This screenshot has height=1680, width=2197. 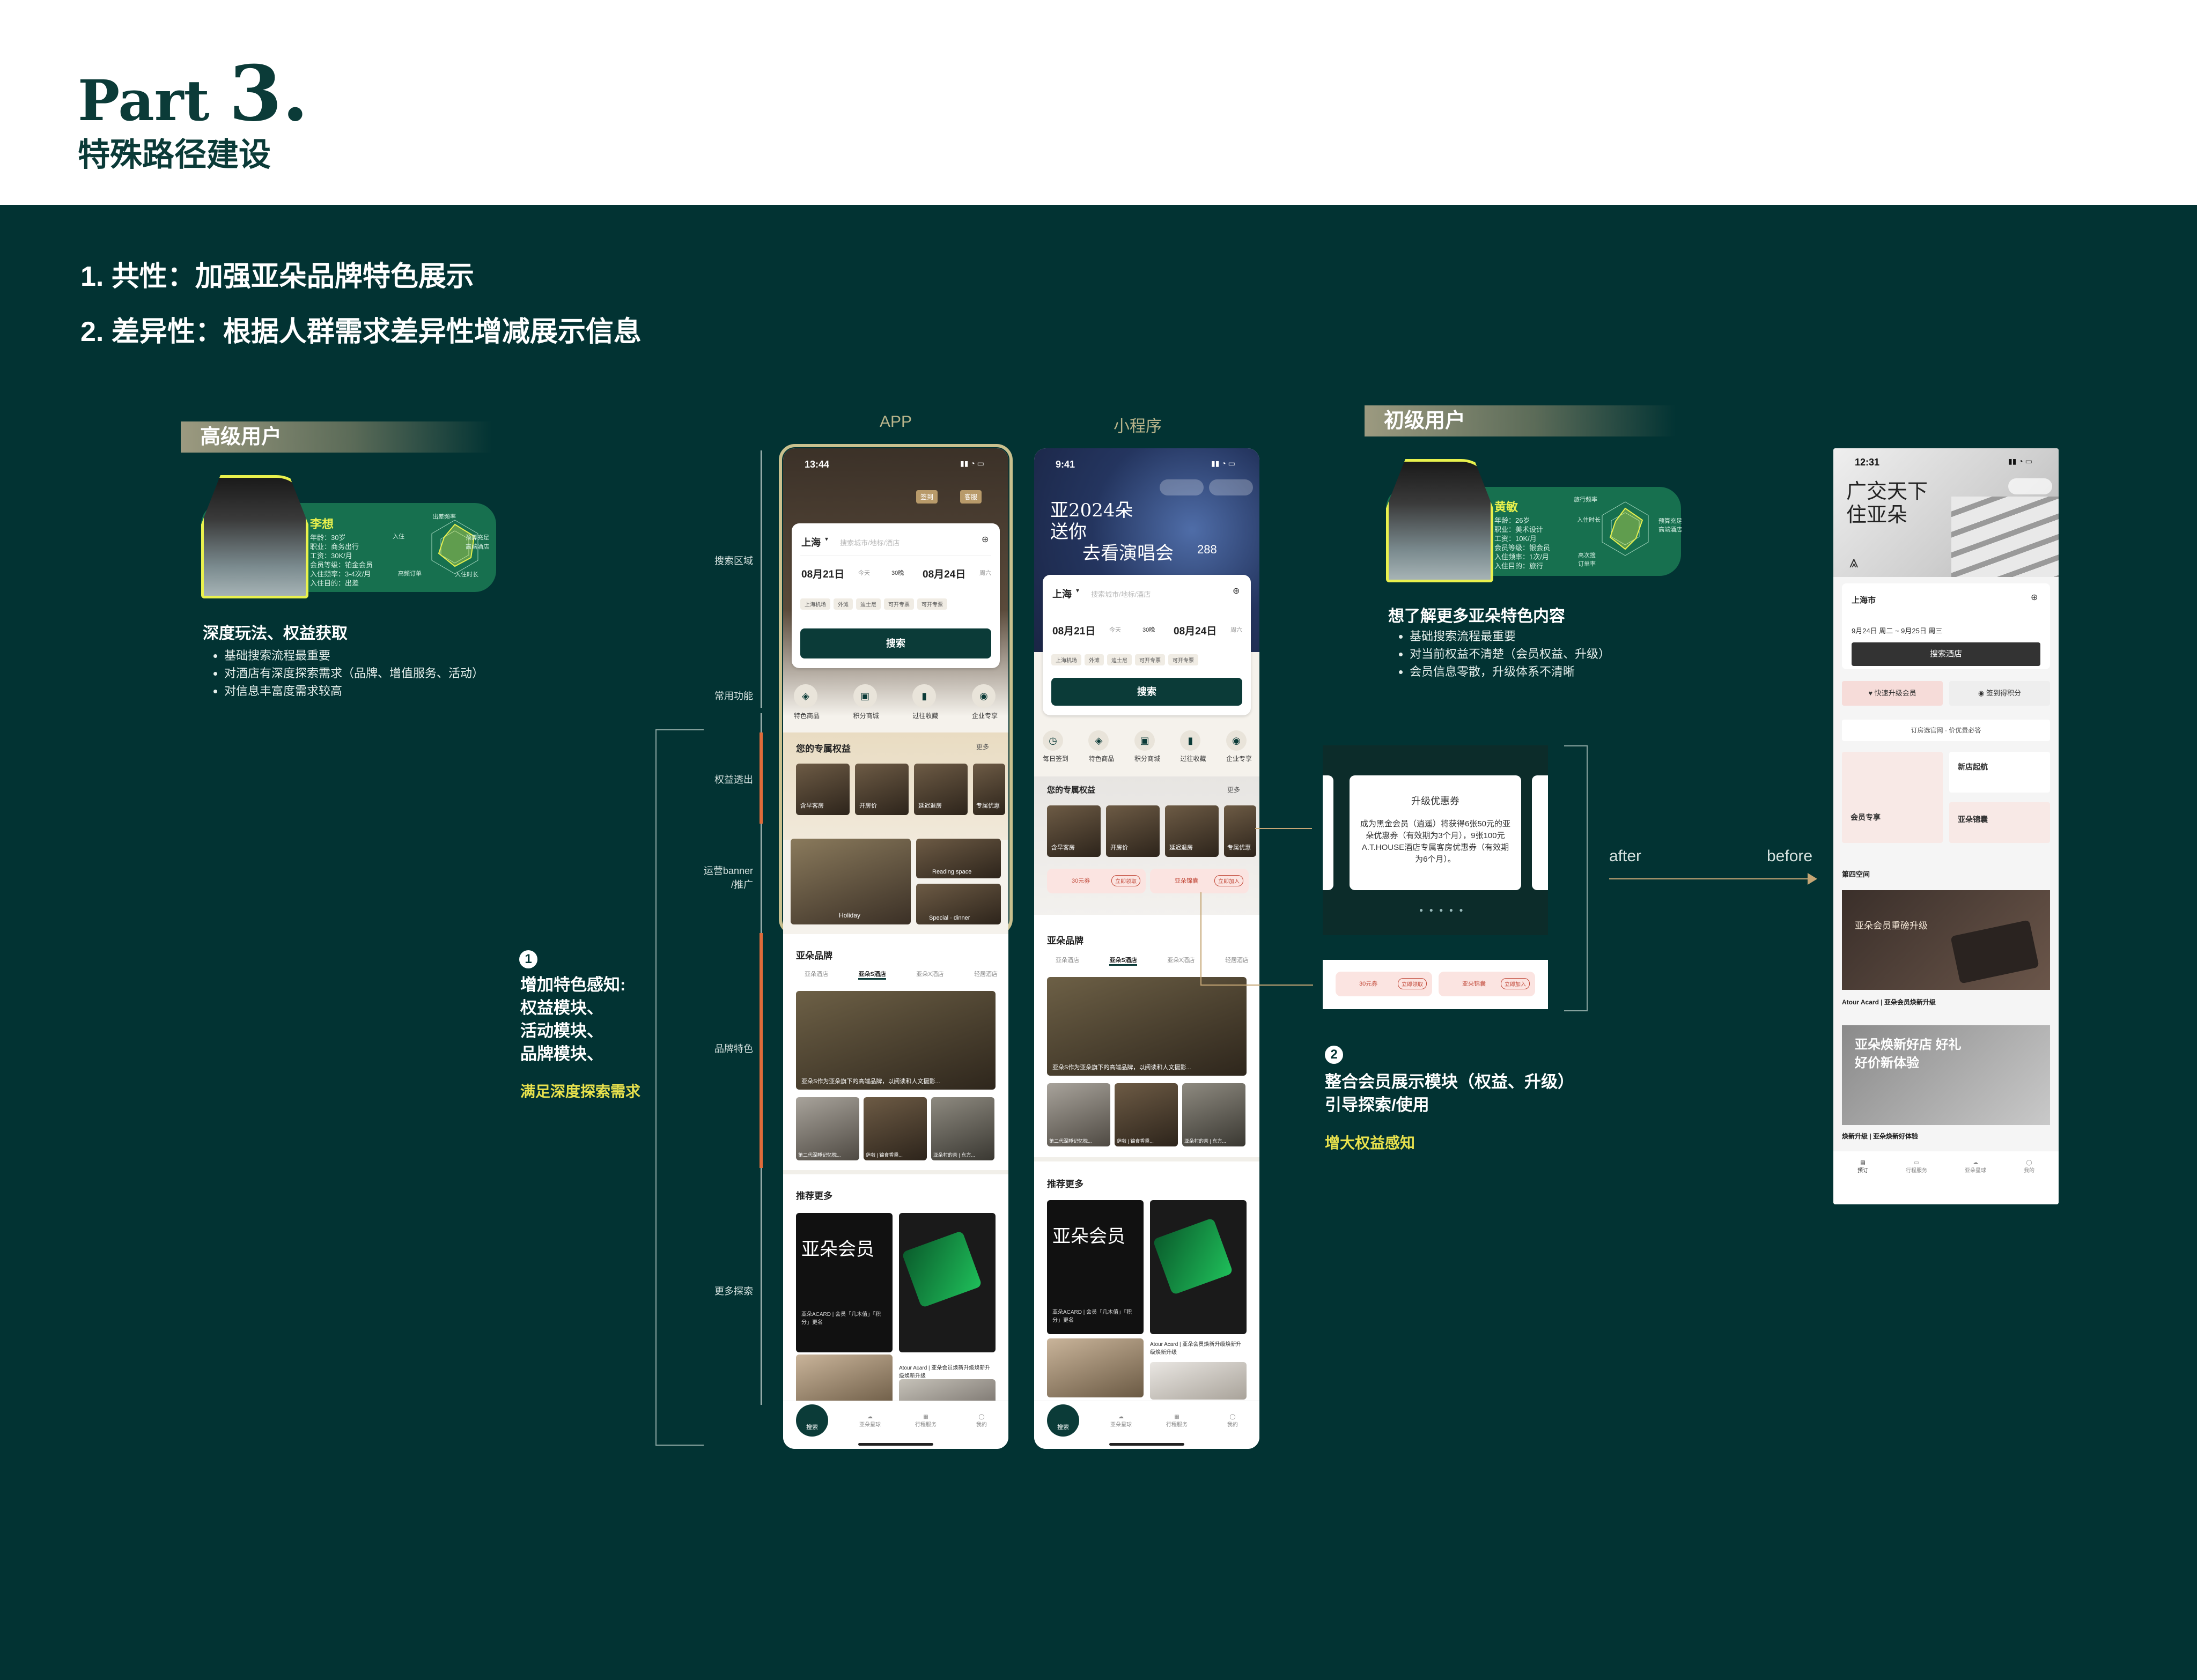 I want to click on operation-banner-side: Reading space, so click(x=958, y=858).